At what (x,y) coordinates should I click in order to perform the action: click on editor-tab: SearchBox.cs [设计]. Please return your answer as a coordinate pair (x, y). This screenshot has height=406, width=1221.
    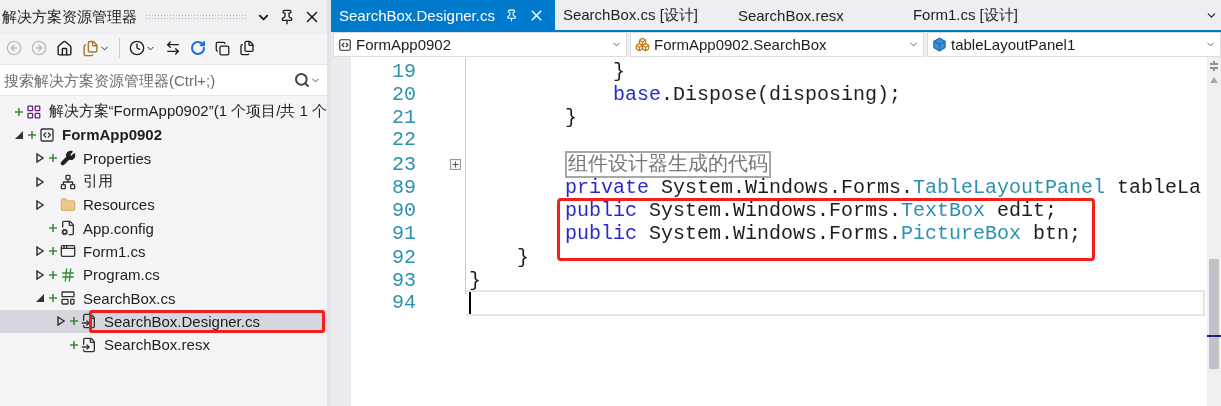
    Looking at the image, I should click on (642, 15).